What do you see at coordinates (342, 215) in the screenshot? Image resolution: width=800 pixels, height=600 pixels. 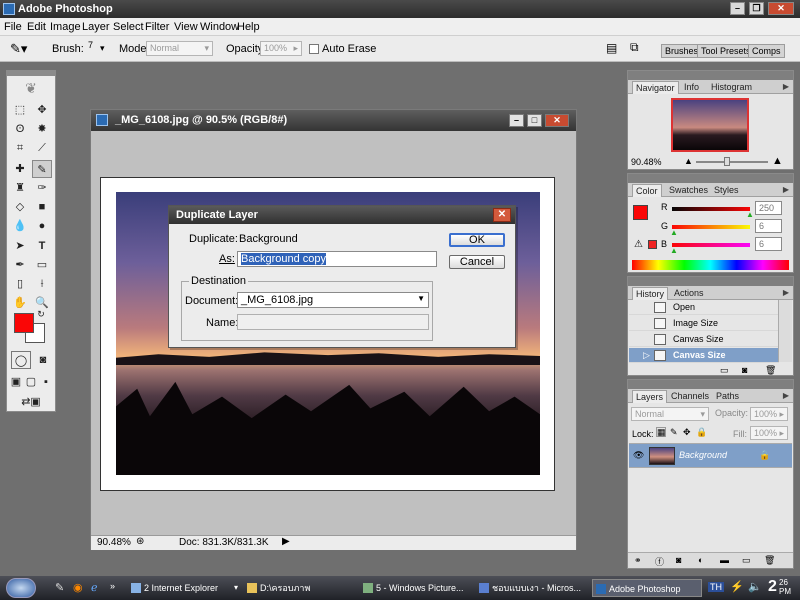 I see `dialog-title-bar: Duplicate Layer ✕` at bounding box center [342, 215].